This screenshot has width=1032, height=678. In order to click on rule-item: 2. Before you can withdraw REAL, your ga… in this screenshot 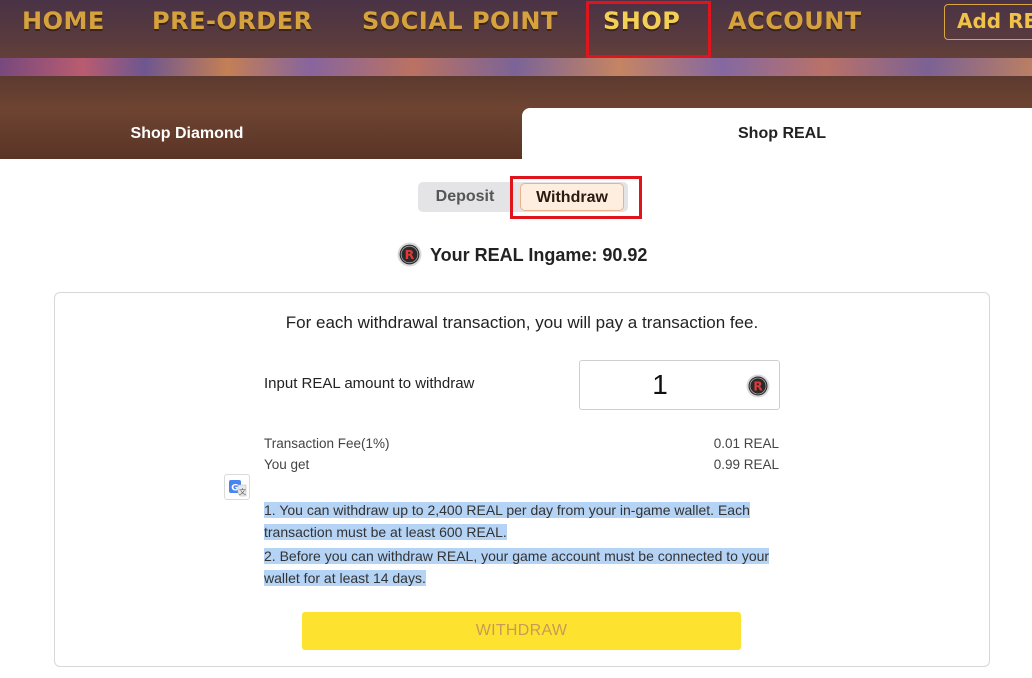, I will do `click(517, 567)`.